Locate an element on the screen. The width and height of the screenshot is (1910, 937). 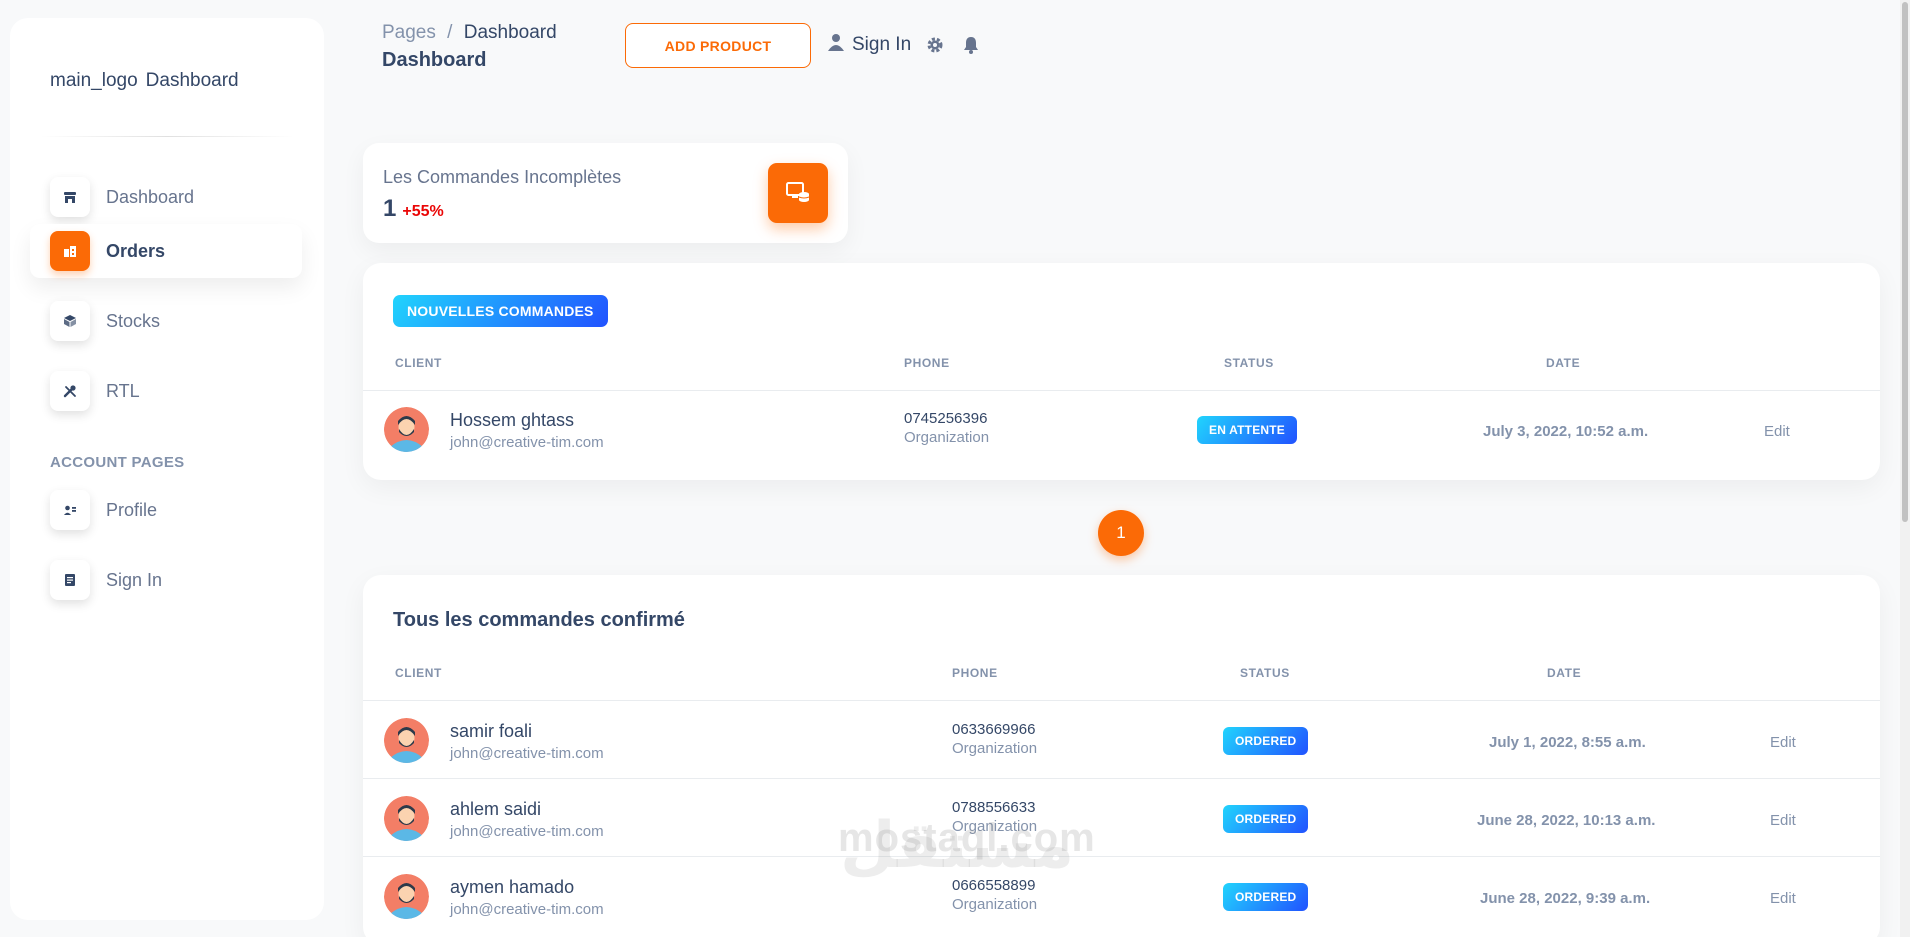
scrollbar-track is located at coordinates (1905, 468).